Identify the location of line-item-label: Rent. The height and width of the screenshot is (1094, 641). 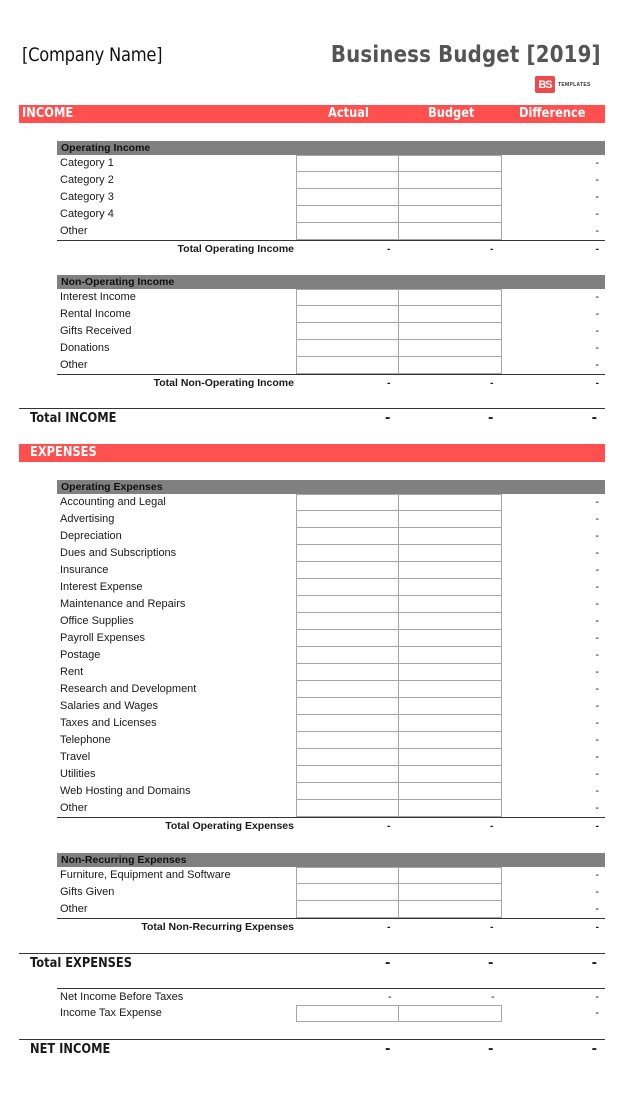
(72, 672).